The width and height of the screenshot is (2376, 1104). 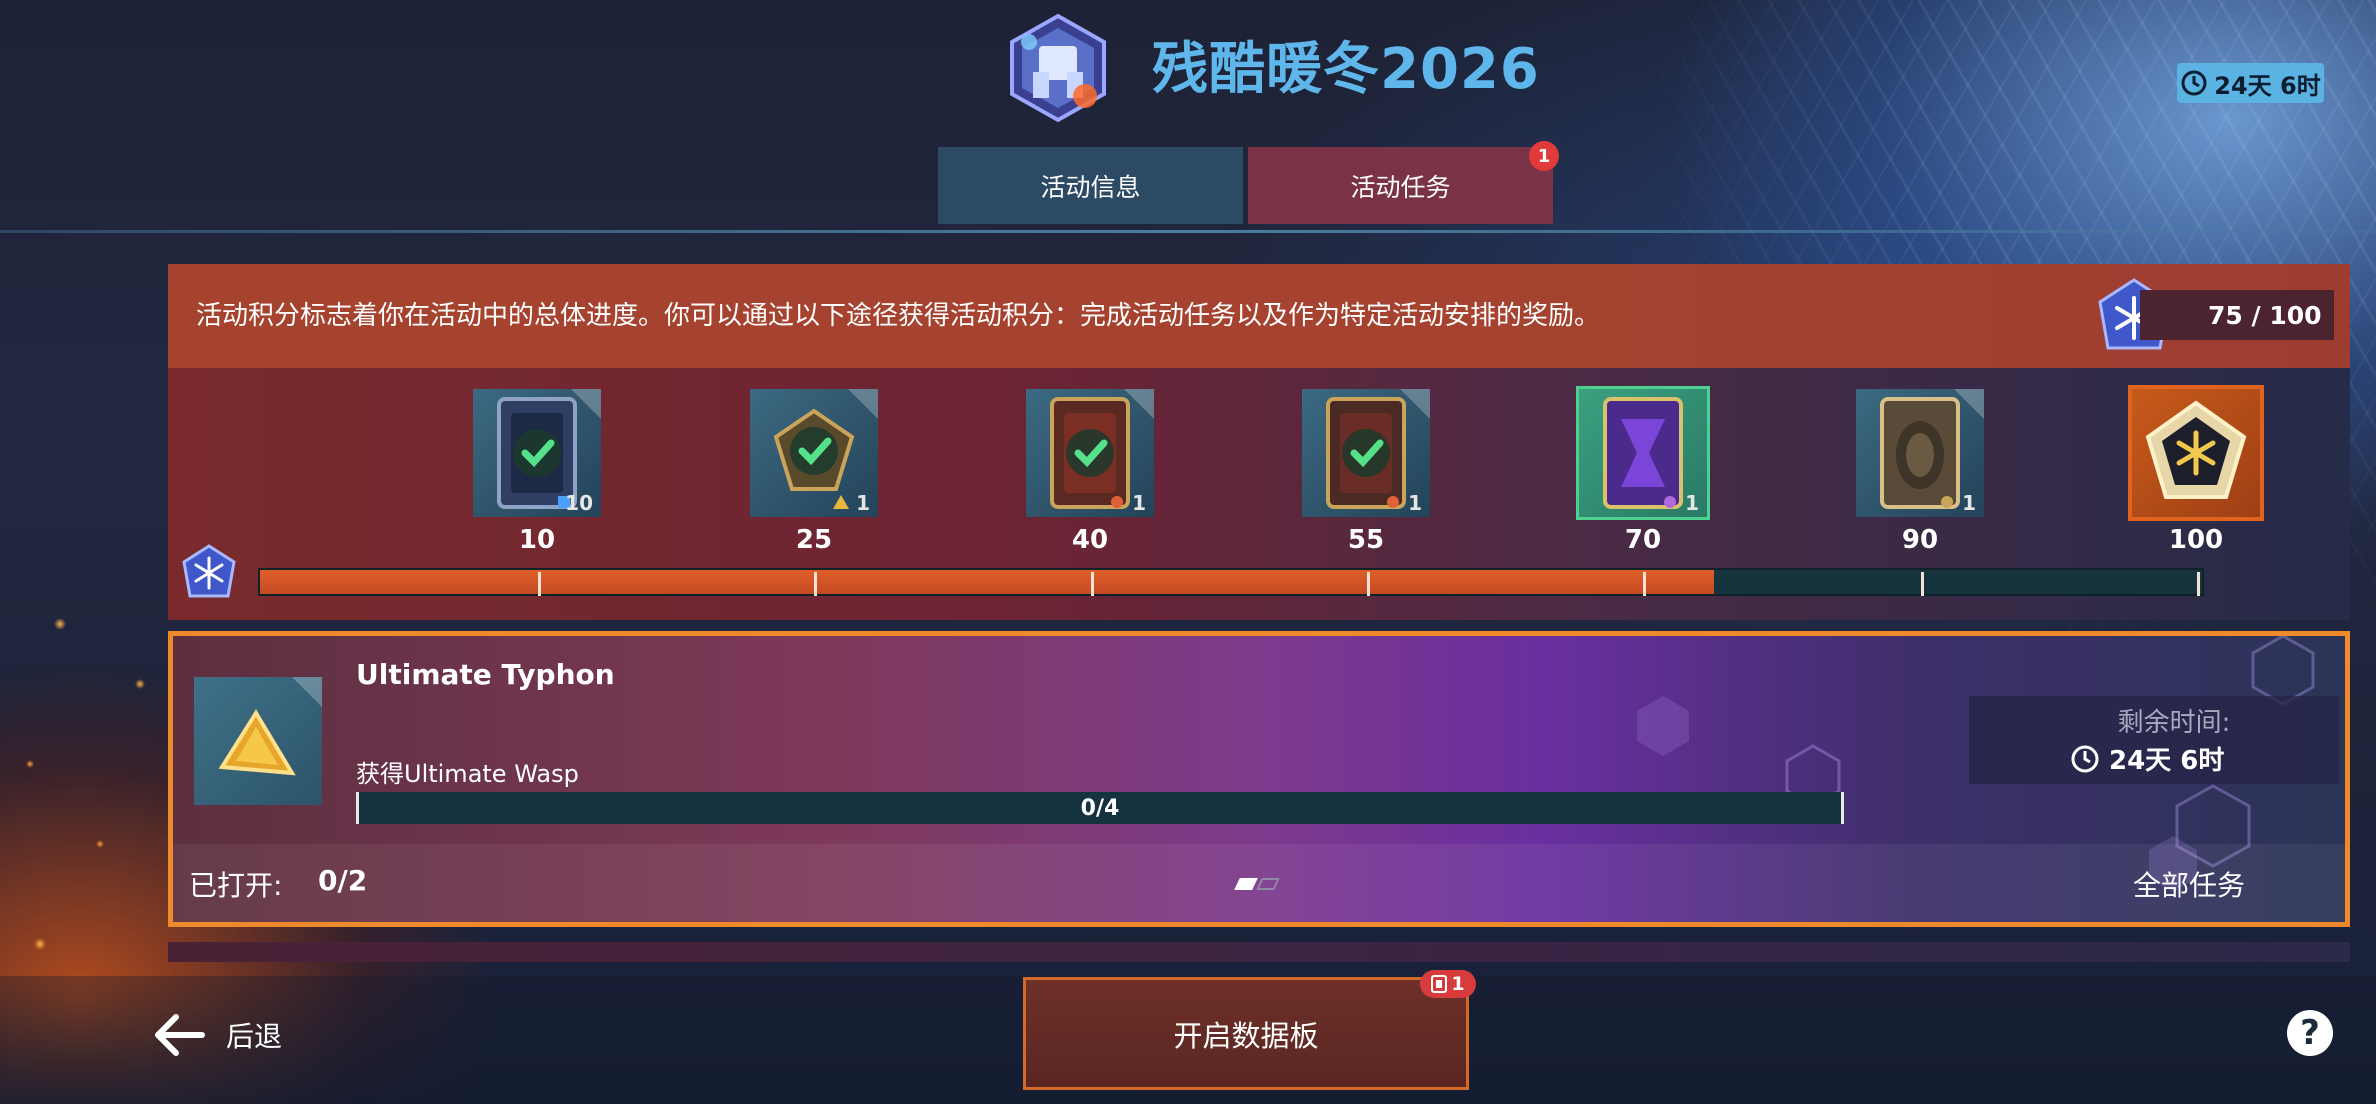 I want to click on points-counter: 75 / 100, so click(x=2237, y=315).